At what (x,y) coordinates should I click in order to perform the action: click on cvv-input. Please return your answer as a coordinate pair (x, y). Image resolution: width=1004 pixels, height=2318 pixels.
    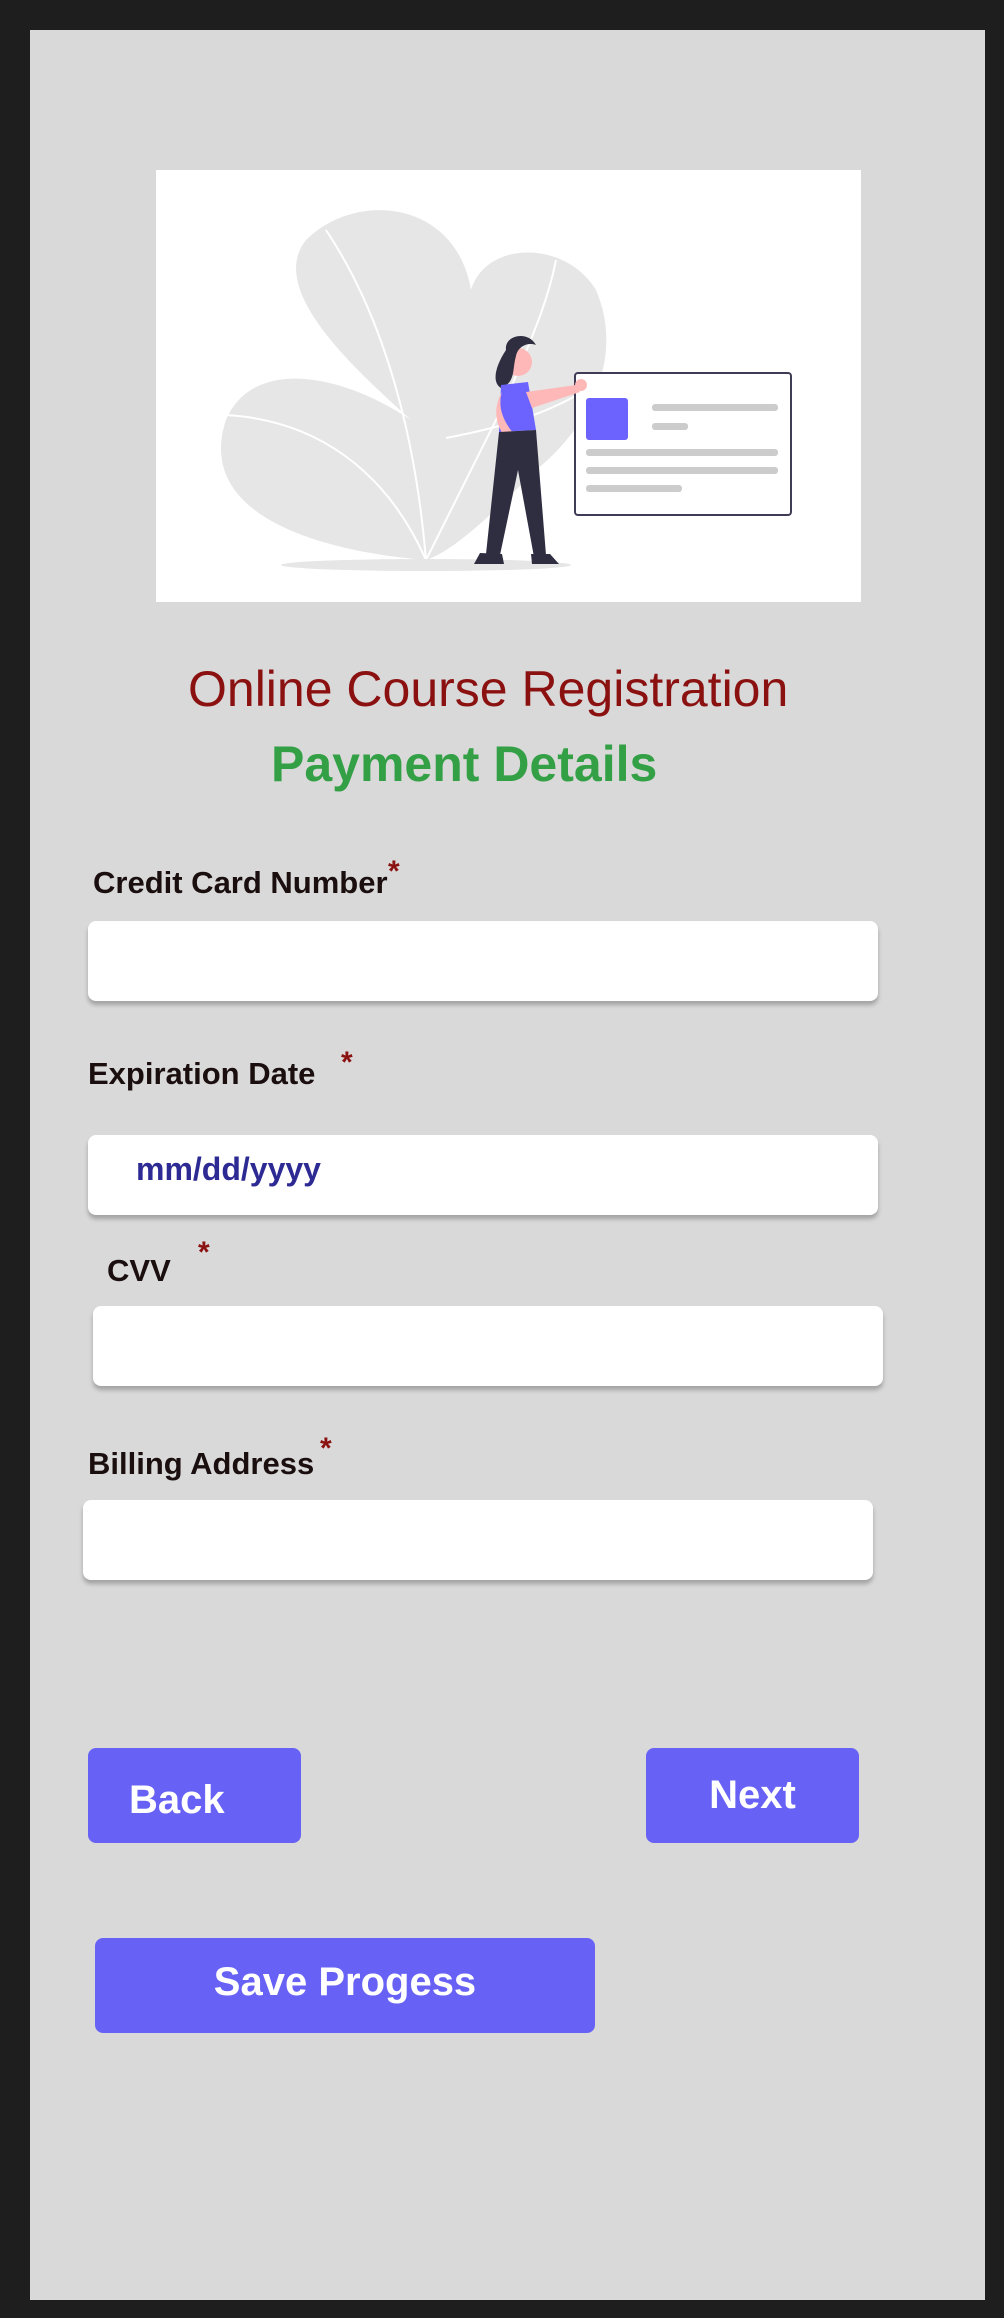
    Looking at the image, I should click on (488, 1346).